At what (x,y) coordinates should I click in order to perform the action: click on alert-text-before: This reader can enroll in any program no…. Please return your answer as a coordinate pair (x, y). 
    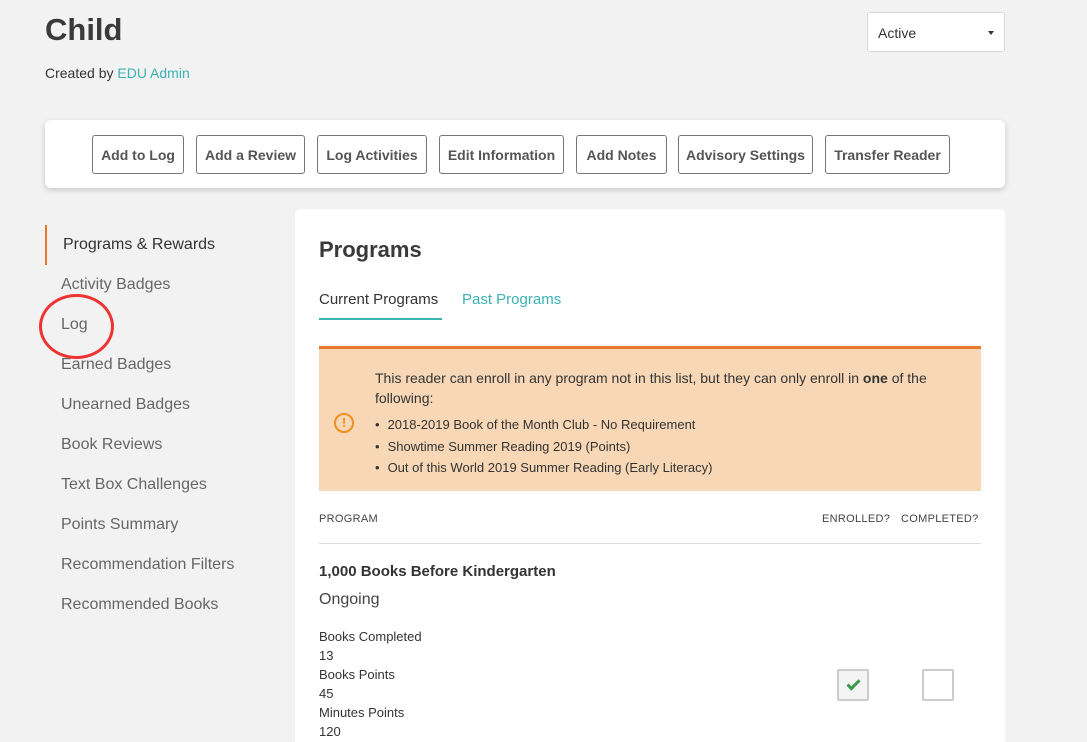
    Looking at the image, I should click on (619, 378).